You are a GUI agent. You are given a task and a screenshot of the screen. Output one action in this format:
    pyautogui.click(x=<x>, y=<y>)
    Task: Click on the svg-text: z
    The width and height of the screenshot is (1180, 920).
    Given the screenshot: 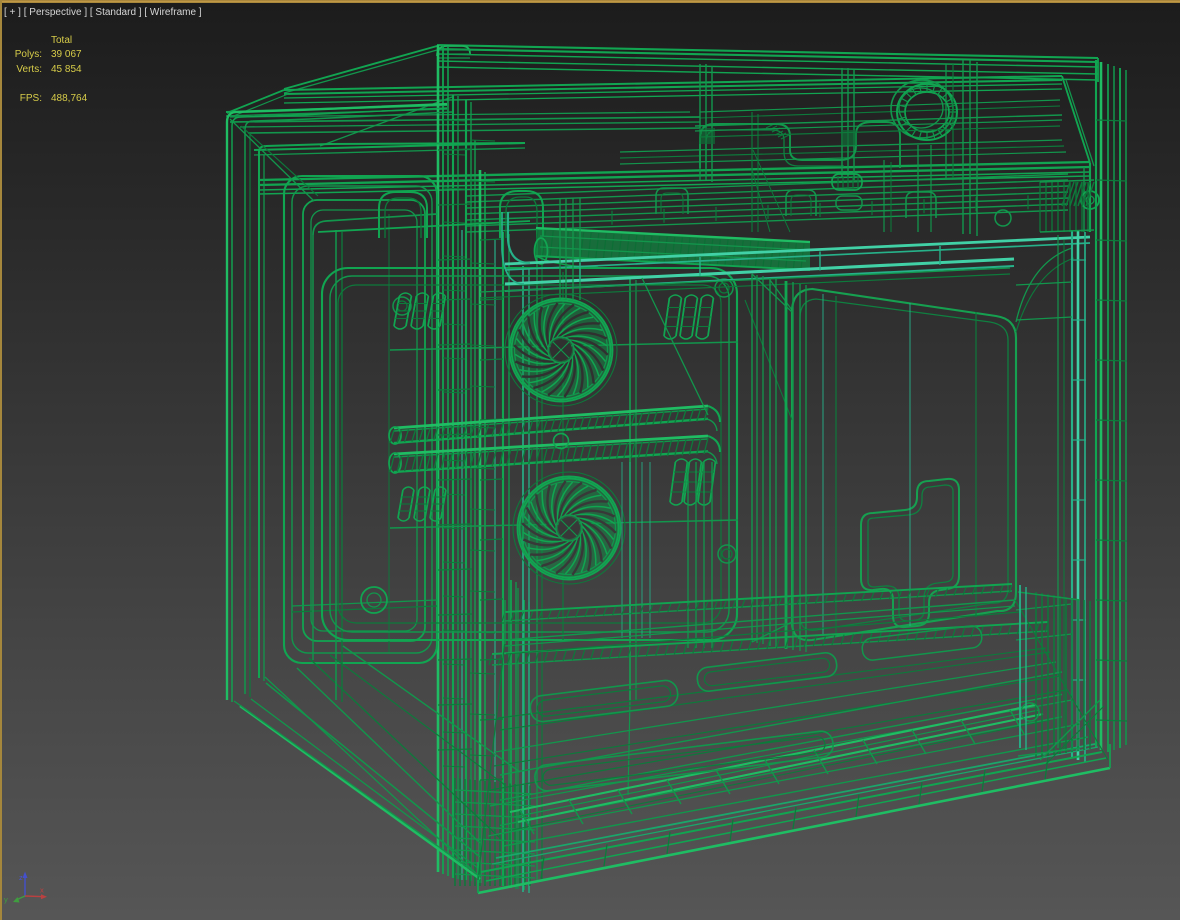 What is the action you would take?
    pyautogui.click(x=21, y=877)
    